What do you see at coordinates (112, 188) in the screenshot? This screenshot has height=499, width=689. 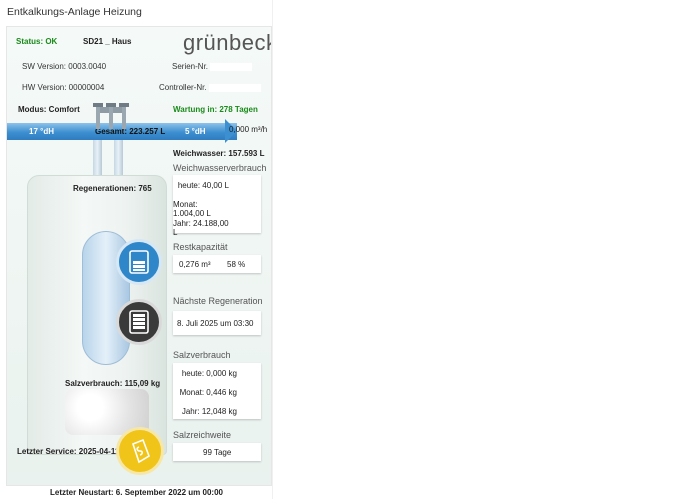 I see `regenerations-count: Regenerationen: 765` at bounding box center [112, 188].